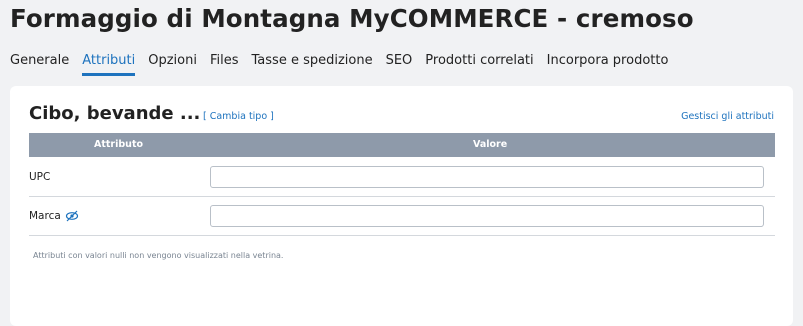 The width and height of the screenshot is (803, 326). I want to click on tab-incorpora-prodotto: Incorpora prodotto, so click(608, 64).